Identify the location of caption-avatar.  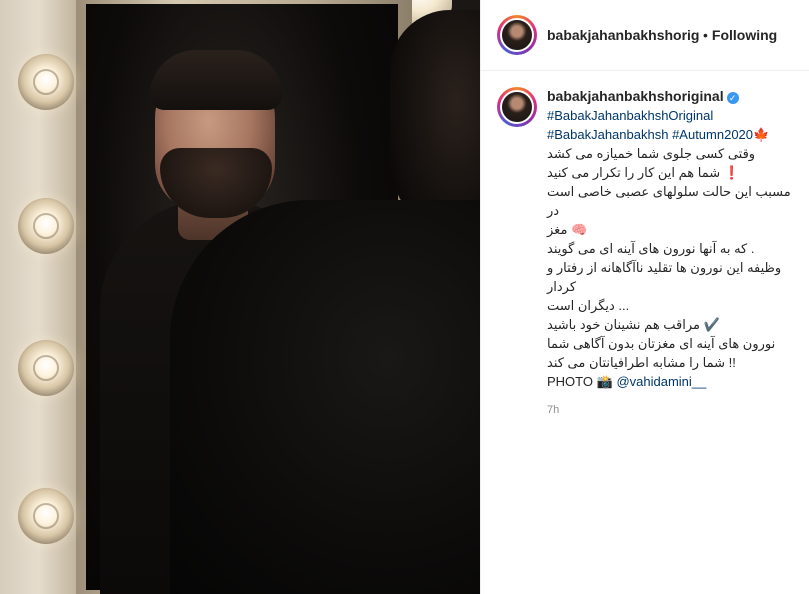
(517, 107).